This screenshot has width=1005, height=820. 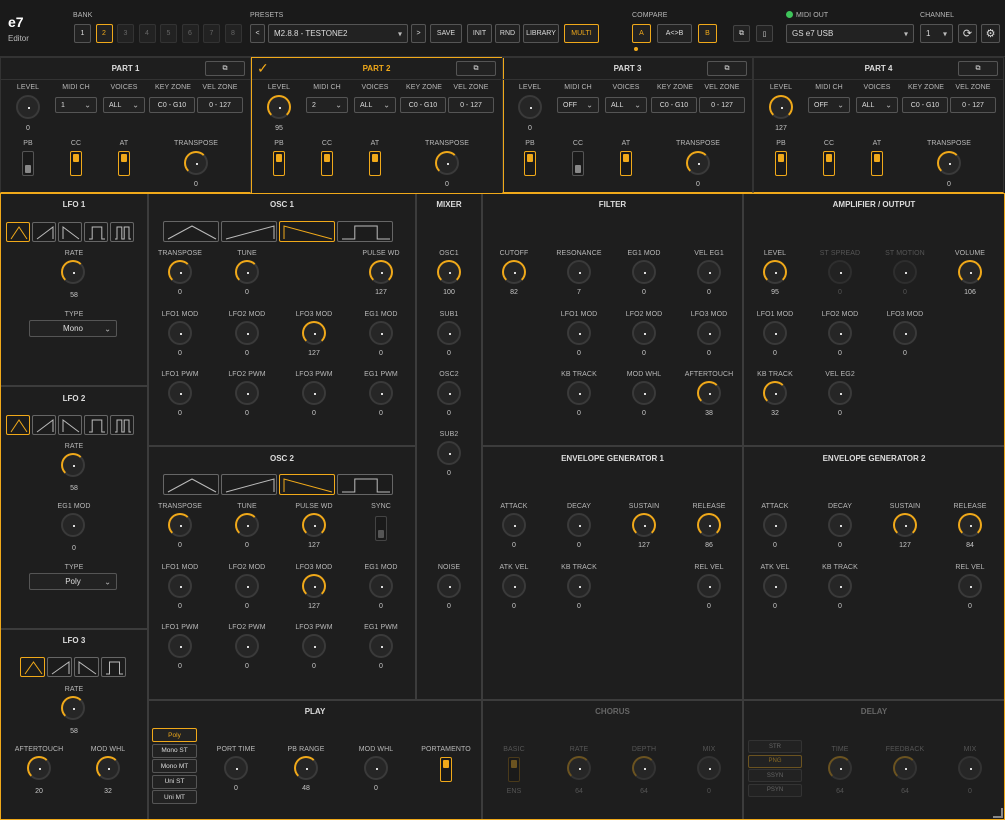 What do you see at coordinates (840, 768) in the screenshot?
I see `delay-time-knob` at bounding box center [840, 768].